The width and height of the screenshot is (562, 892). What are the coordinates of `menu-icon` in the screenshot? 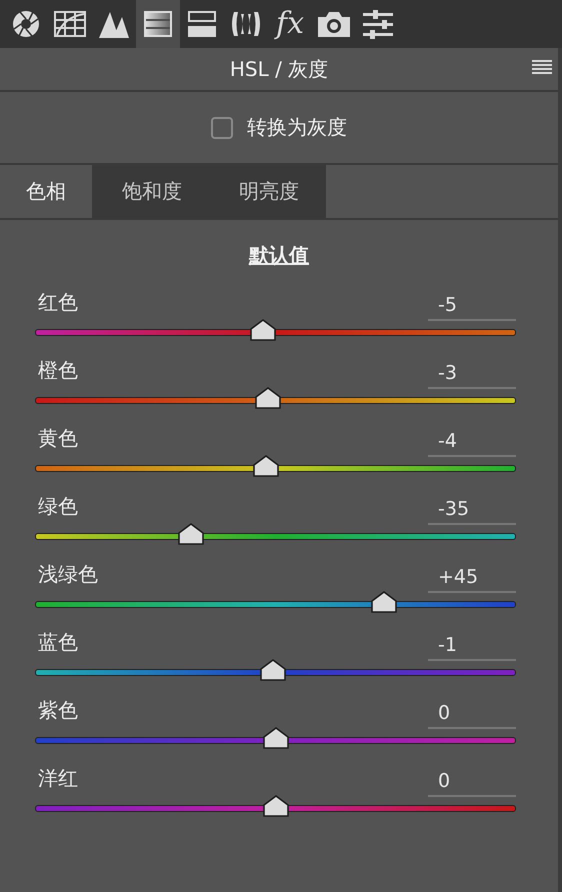 It's located at (542, 67).